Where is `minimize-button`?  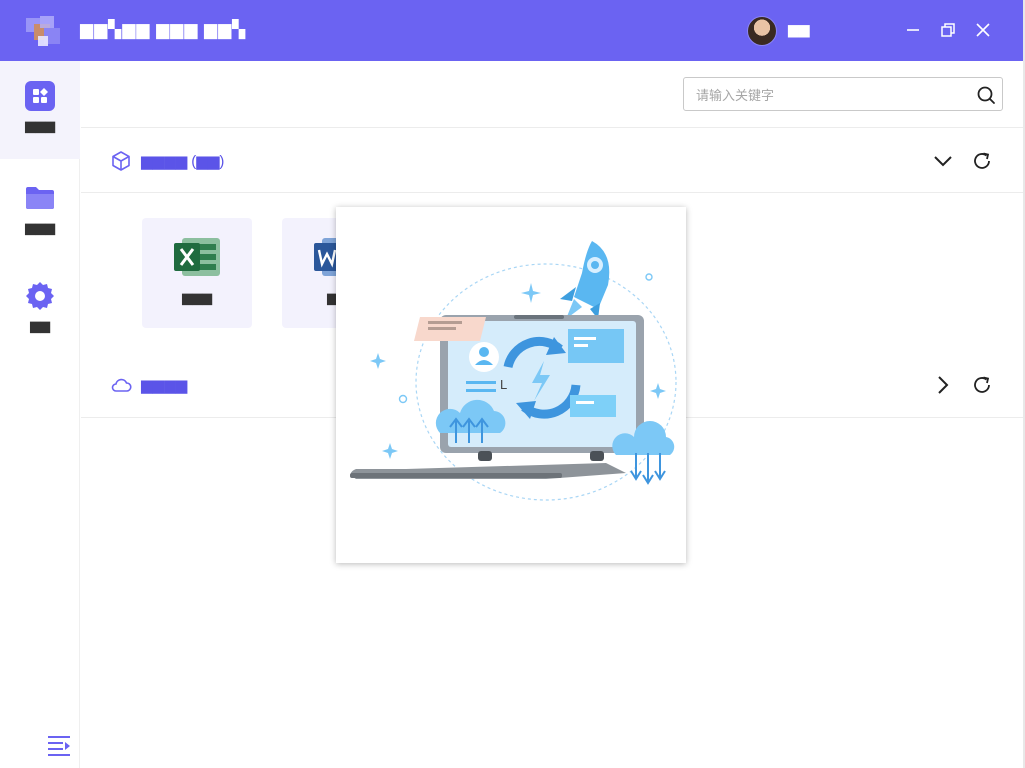
minimize-button is located at coordinates (913, 30).